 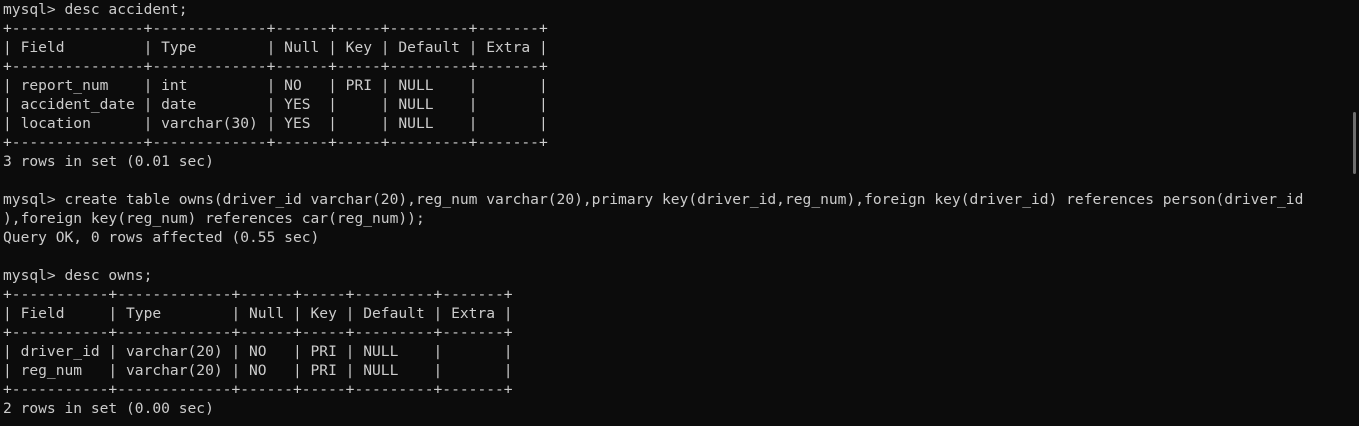 I want to click on prompt-line: mysql> desc accident;, so click(x=95, y=9).